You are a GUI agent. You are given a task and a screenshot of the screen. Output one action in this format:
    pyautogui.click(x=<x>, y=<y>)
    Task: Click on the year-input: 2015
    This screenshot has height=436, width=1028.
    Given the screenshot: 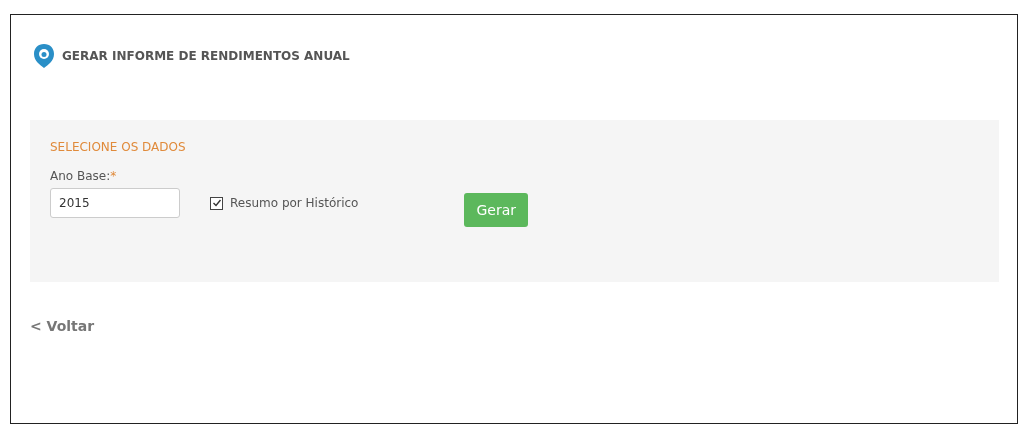 What is the action you would take?
    pyautogui.click(x=115, y=203)
    